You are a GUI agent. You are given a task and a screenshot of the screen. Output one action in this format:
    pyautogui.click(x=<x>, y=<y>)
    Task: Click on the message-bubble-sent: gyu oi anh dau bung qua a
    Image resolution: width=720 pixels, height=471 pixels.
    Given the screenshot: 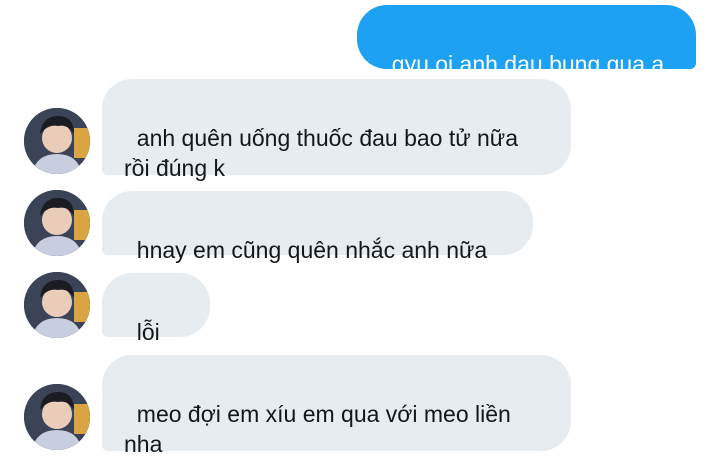 What is the action you would take?
    pyautogui.click(x=526, y=41)
    